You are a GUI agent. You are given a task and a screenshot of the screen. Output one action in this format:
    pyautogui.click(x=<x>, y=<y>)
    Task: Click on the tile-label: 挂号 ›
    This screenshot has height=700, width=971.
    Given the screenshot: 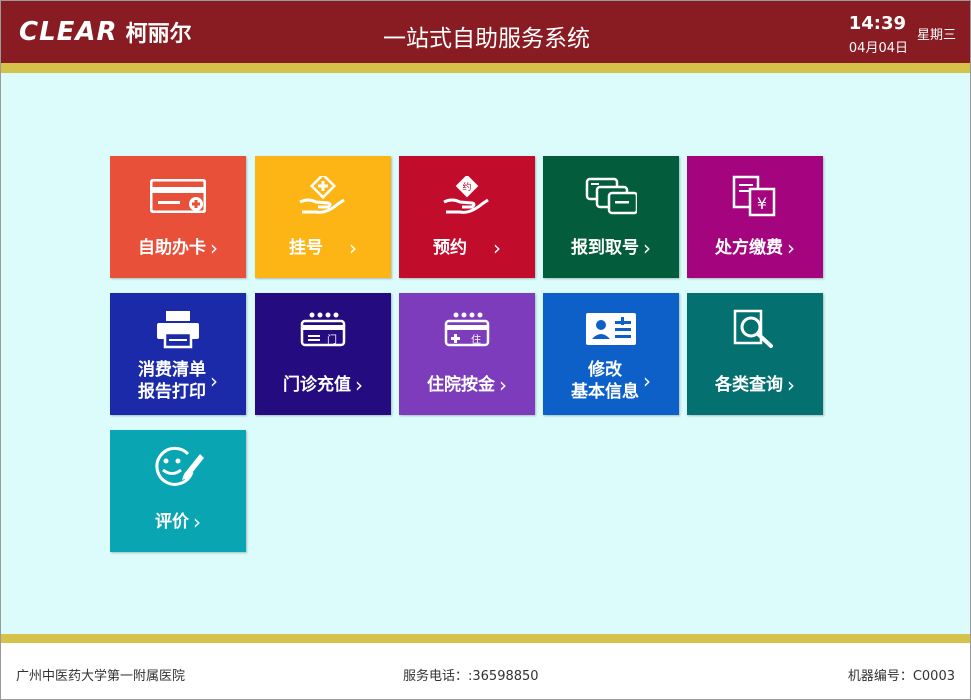 What is the action you would take?
    pyautogui.click(x=323, y=248)
    